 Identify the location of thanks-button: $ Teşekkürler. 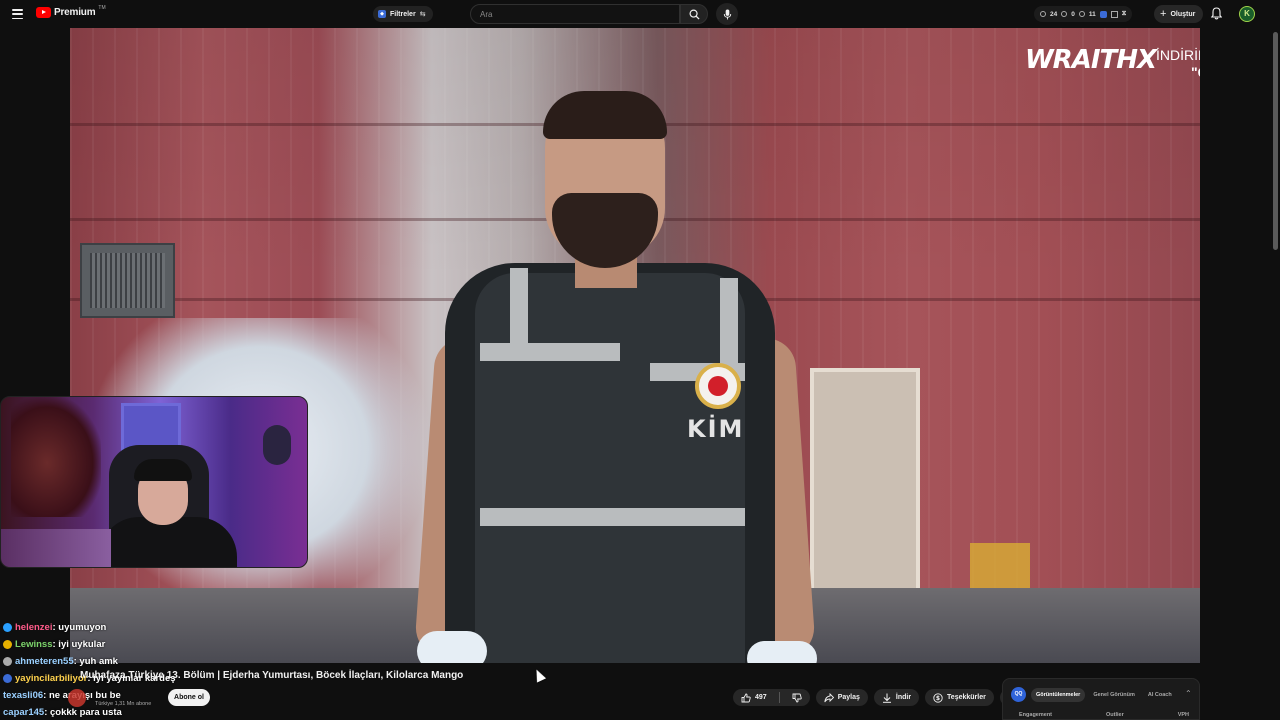
(959, 697).